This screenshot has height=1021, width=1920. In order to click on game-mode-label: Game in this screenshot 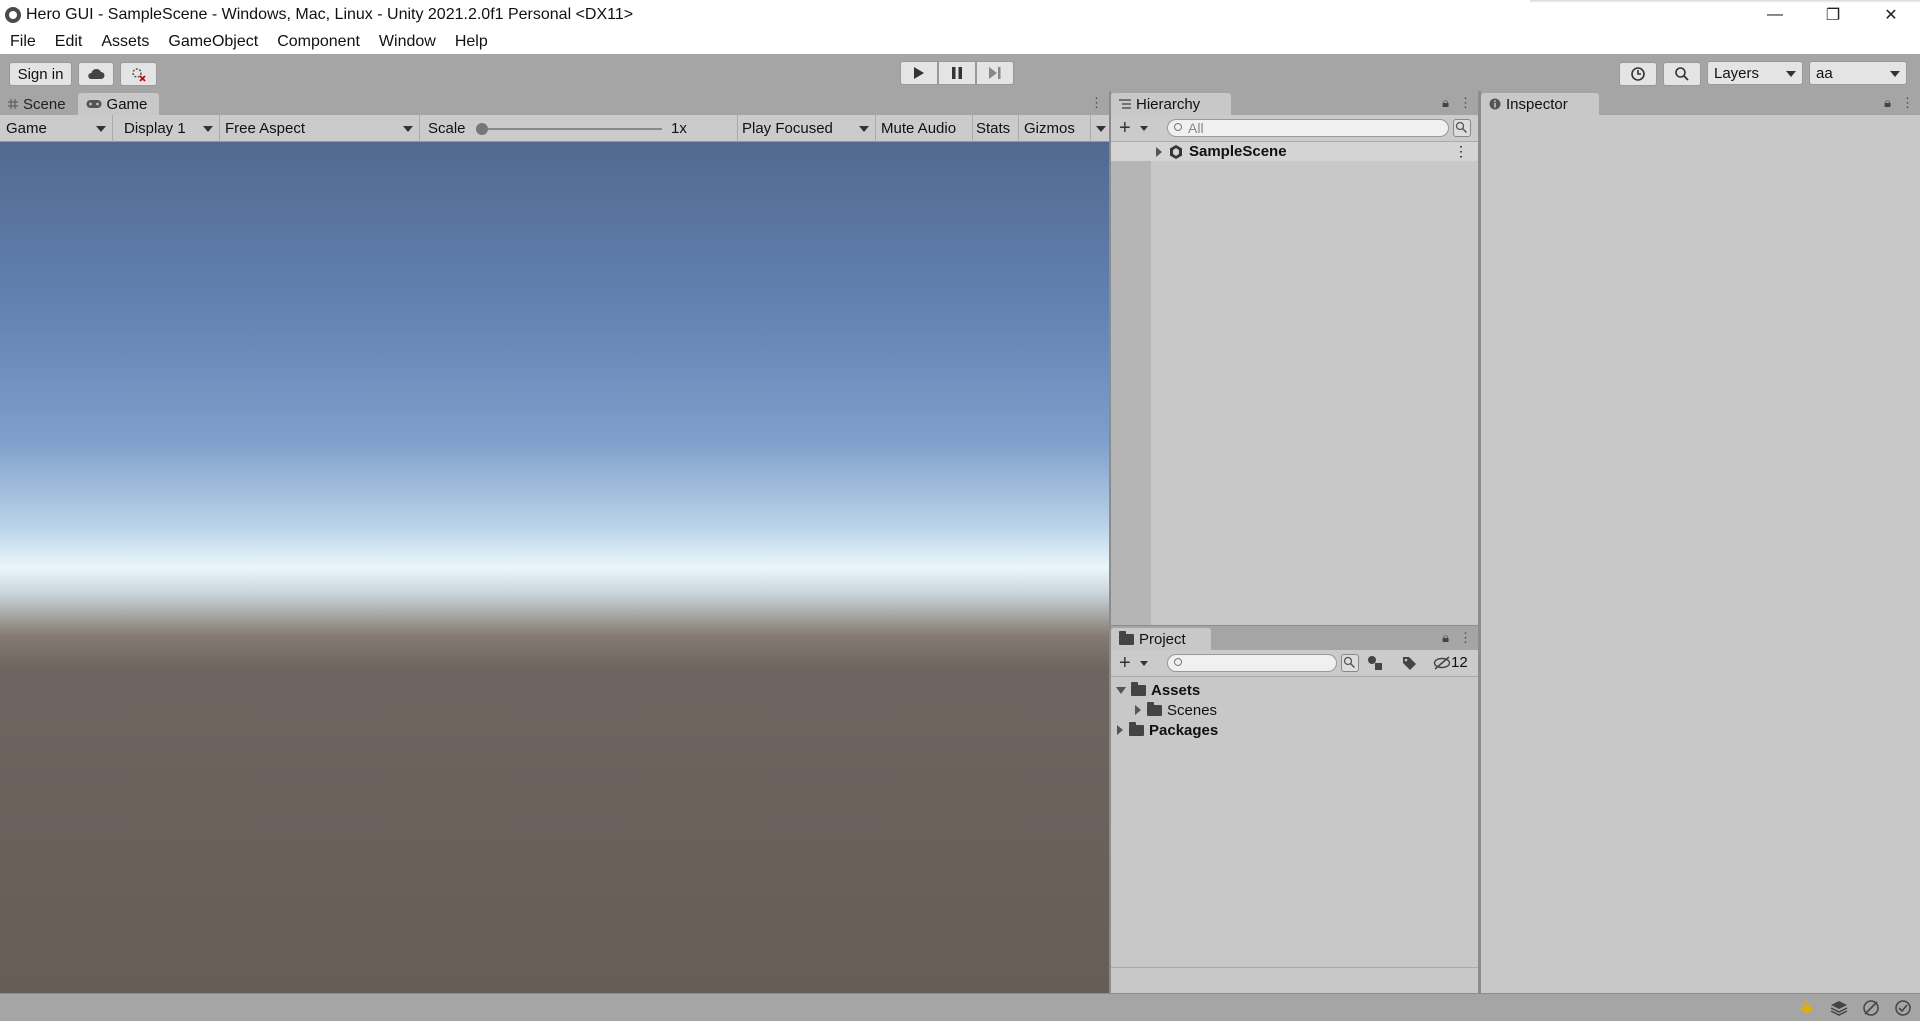, I will do `click(26, 128)`.